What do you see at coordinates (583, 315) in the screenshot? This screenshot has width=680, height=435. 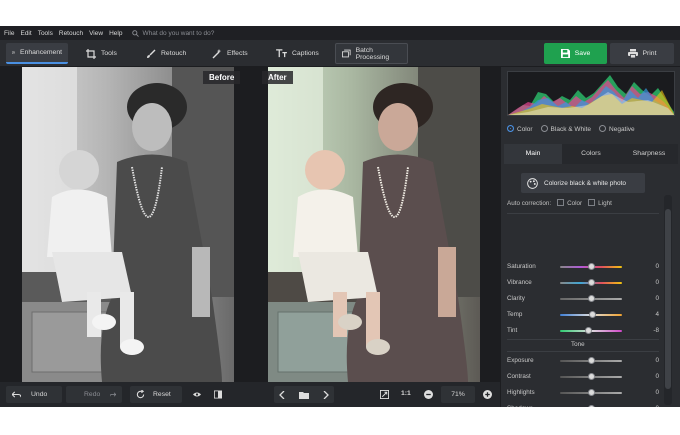 I see `slider-temp: Temp 4` at bounding box center [583, 315].